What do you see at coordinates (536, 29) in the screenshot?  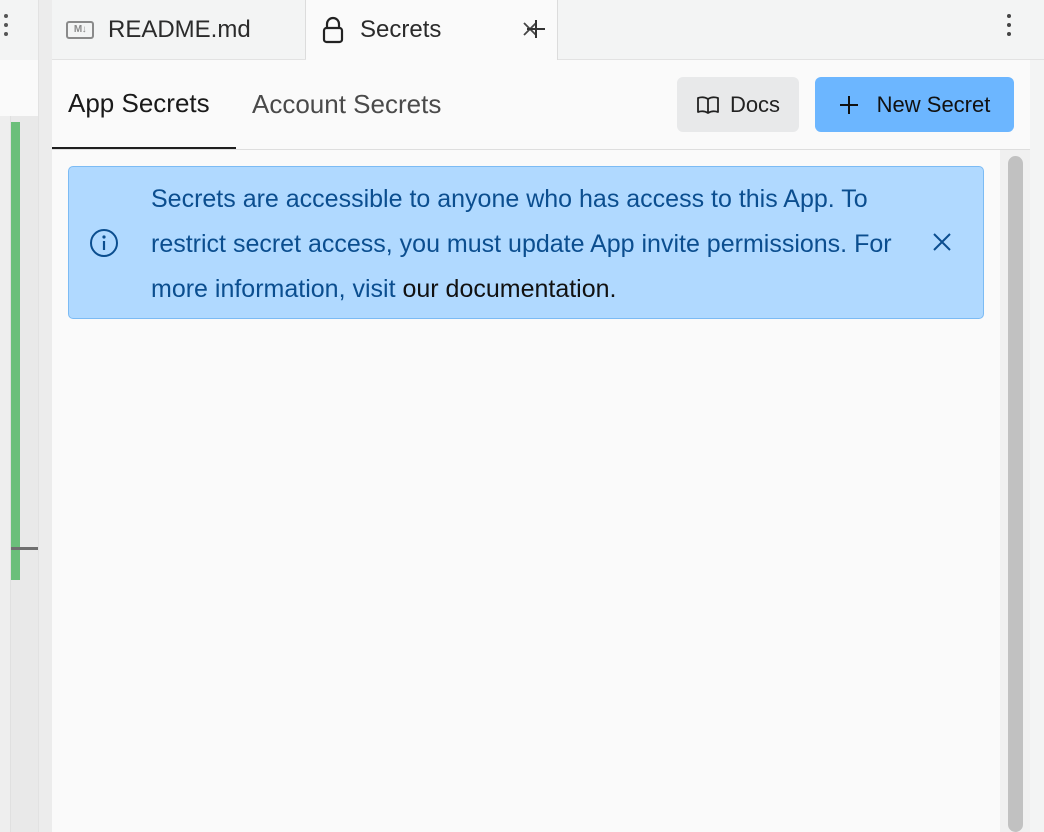 I see `new-tab-icon` at bounding box center [536, 29].